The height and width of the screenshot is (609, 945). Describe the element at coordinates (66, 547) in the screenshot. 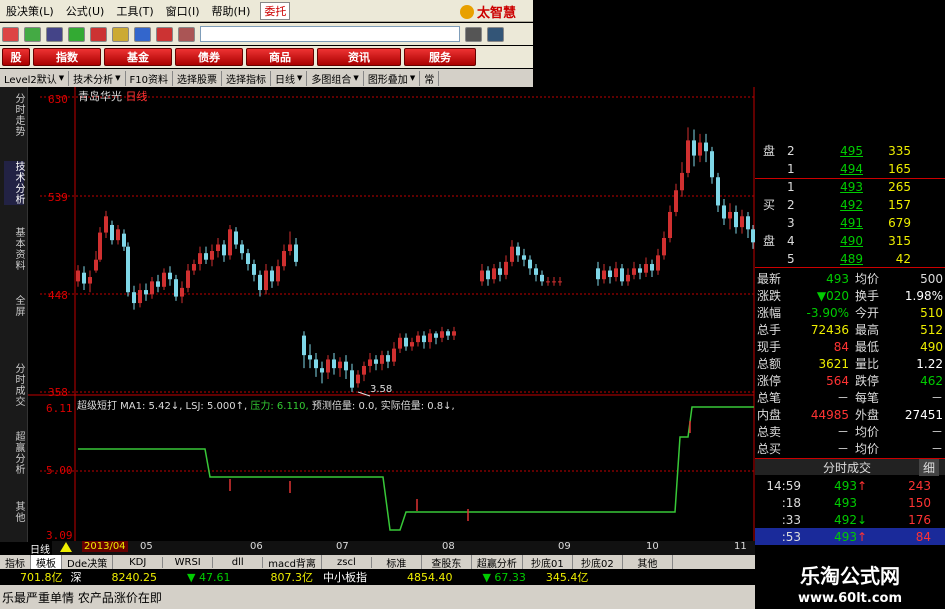

I see `triangle-icon` at that location.